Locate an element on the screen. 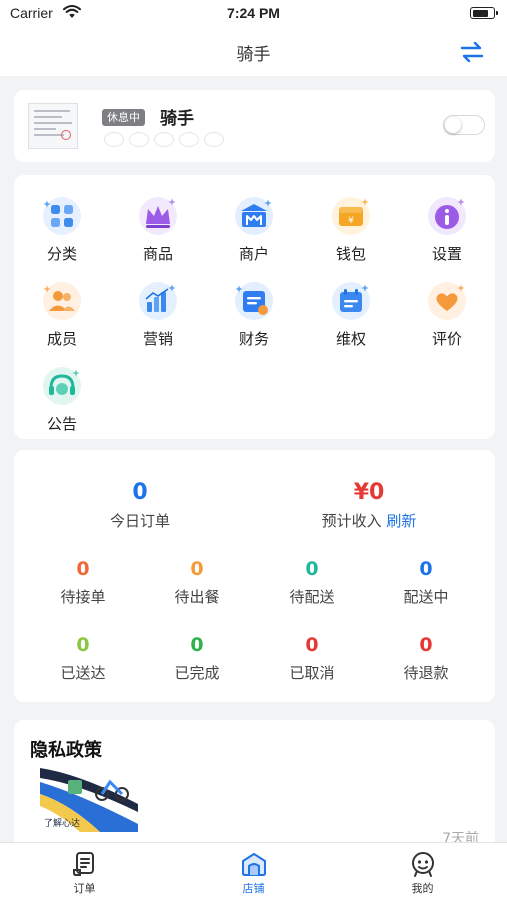 The height and width of the screenshot is (900, 507). menu-item-merchant: 商户 is located at coordinates (254, 225).